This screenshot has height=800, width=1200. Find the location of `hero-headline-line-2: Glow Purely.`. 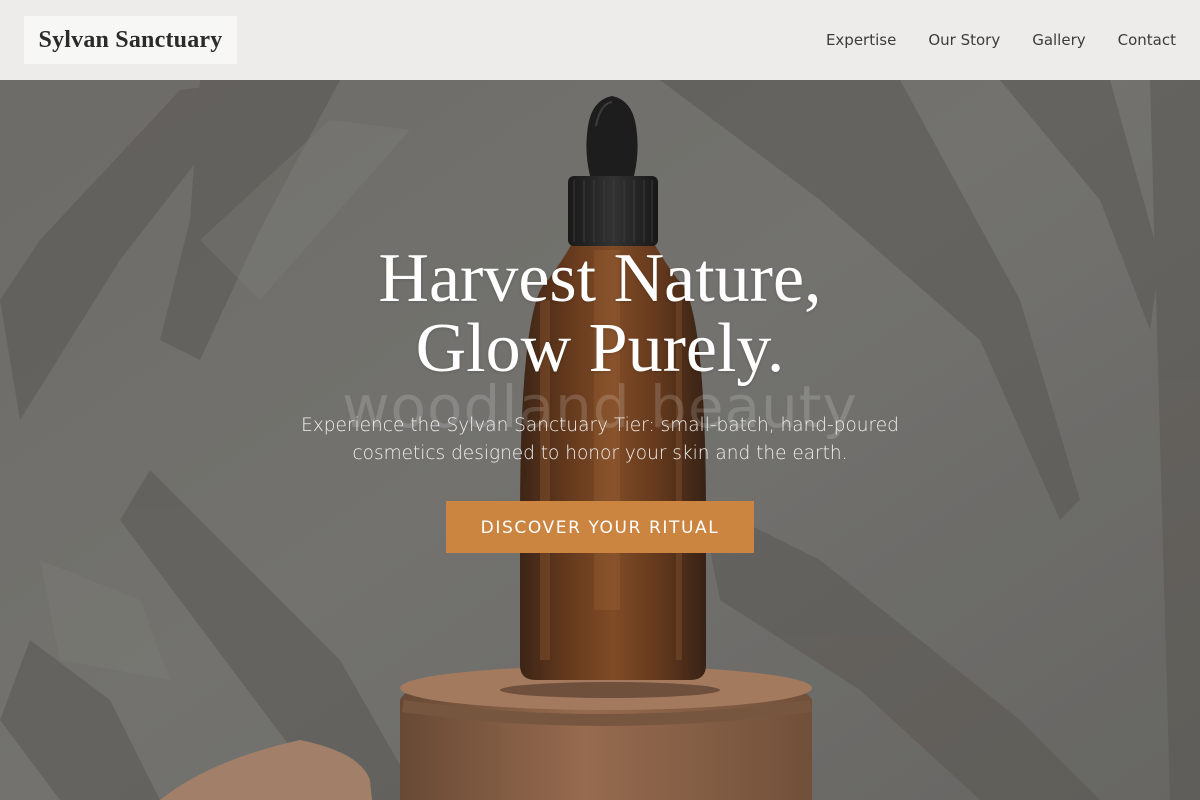

hero-headline-line-2: Glow Purely. is located at coordinates (600, 348).